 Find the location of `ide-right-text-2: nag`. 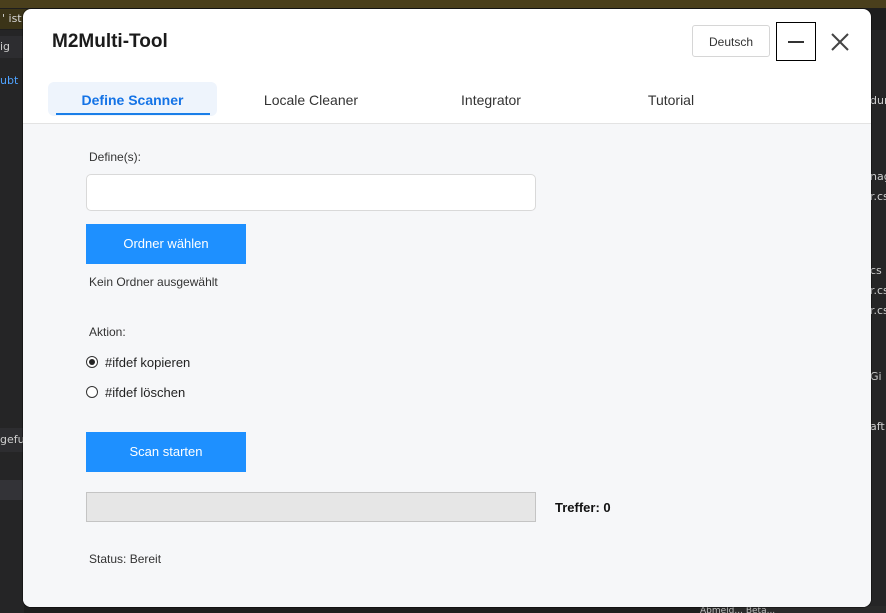

ide-right-text-2: nag is located at coordinates (878, 176).